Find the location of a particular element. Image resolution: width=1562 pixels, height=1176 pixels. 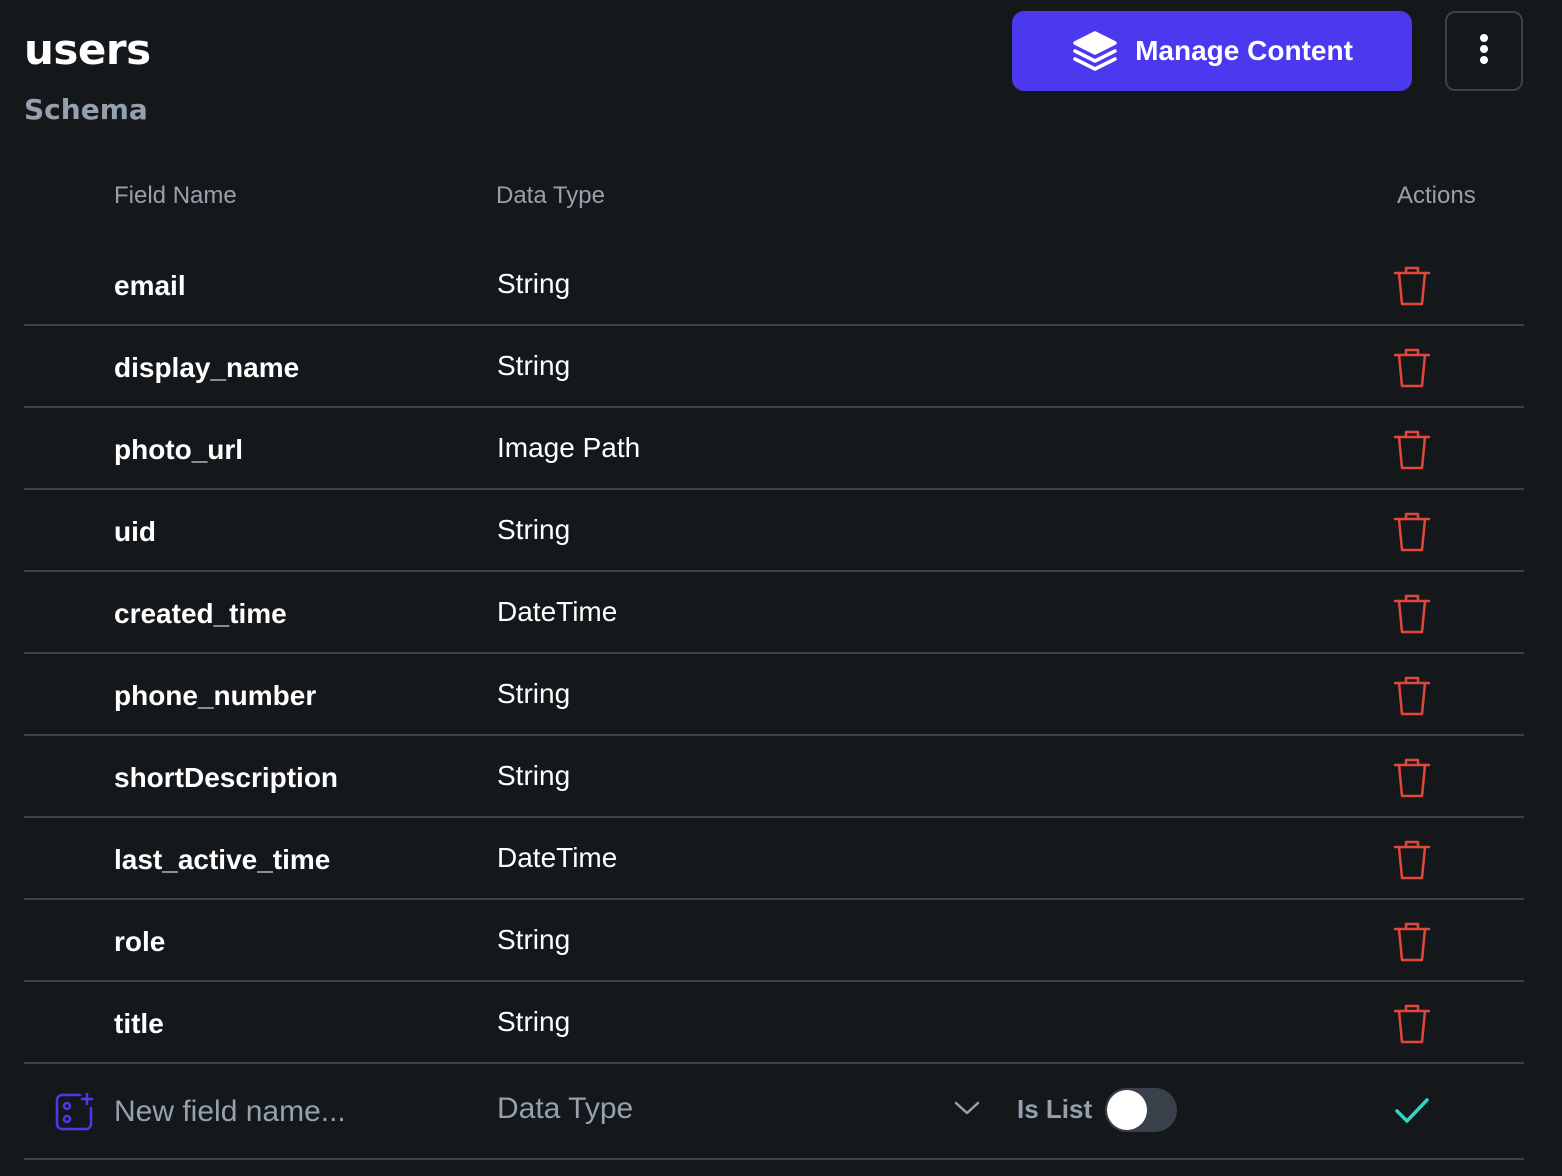

field-name: photo_url is located at coordinates (179, 449).